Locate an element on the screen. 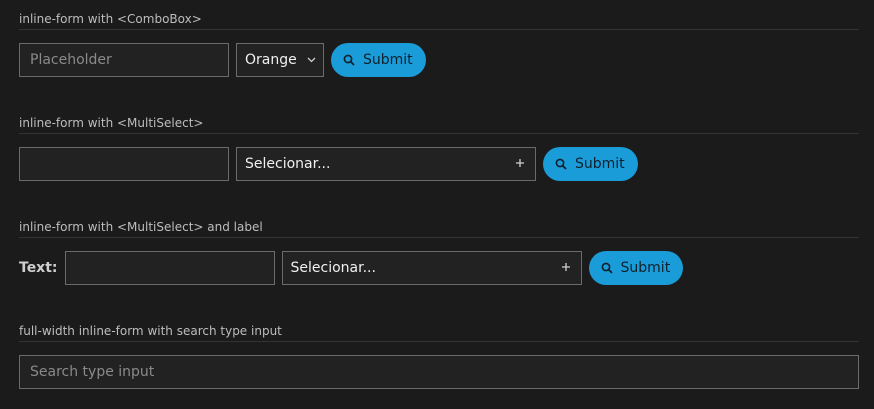 This screenshot has width=874, height=409. section-title: inline-form with <MultiSelect> and label is located at coordinates (439, 228).